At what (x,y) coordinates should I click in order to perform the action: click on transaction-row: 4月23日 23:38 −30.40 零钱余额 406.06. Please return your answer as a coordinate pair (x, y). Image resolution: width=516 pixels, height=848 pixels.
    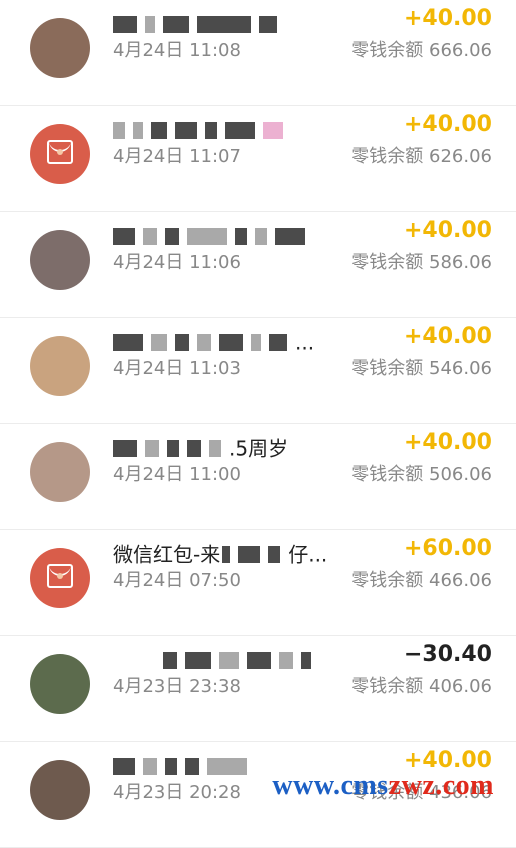
    Looking at the image, I should click on (258, 689).